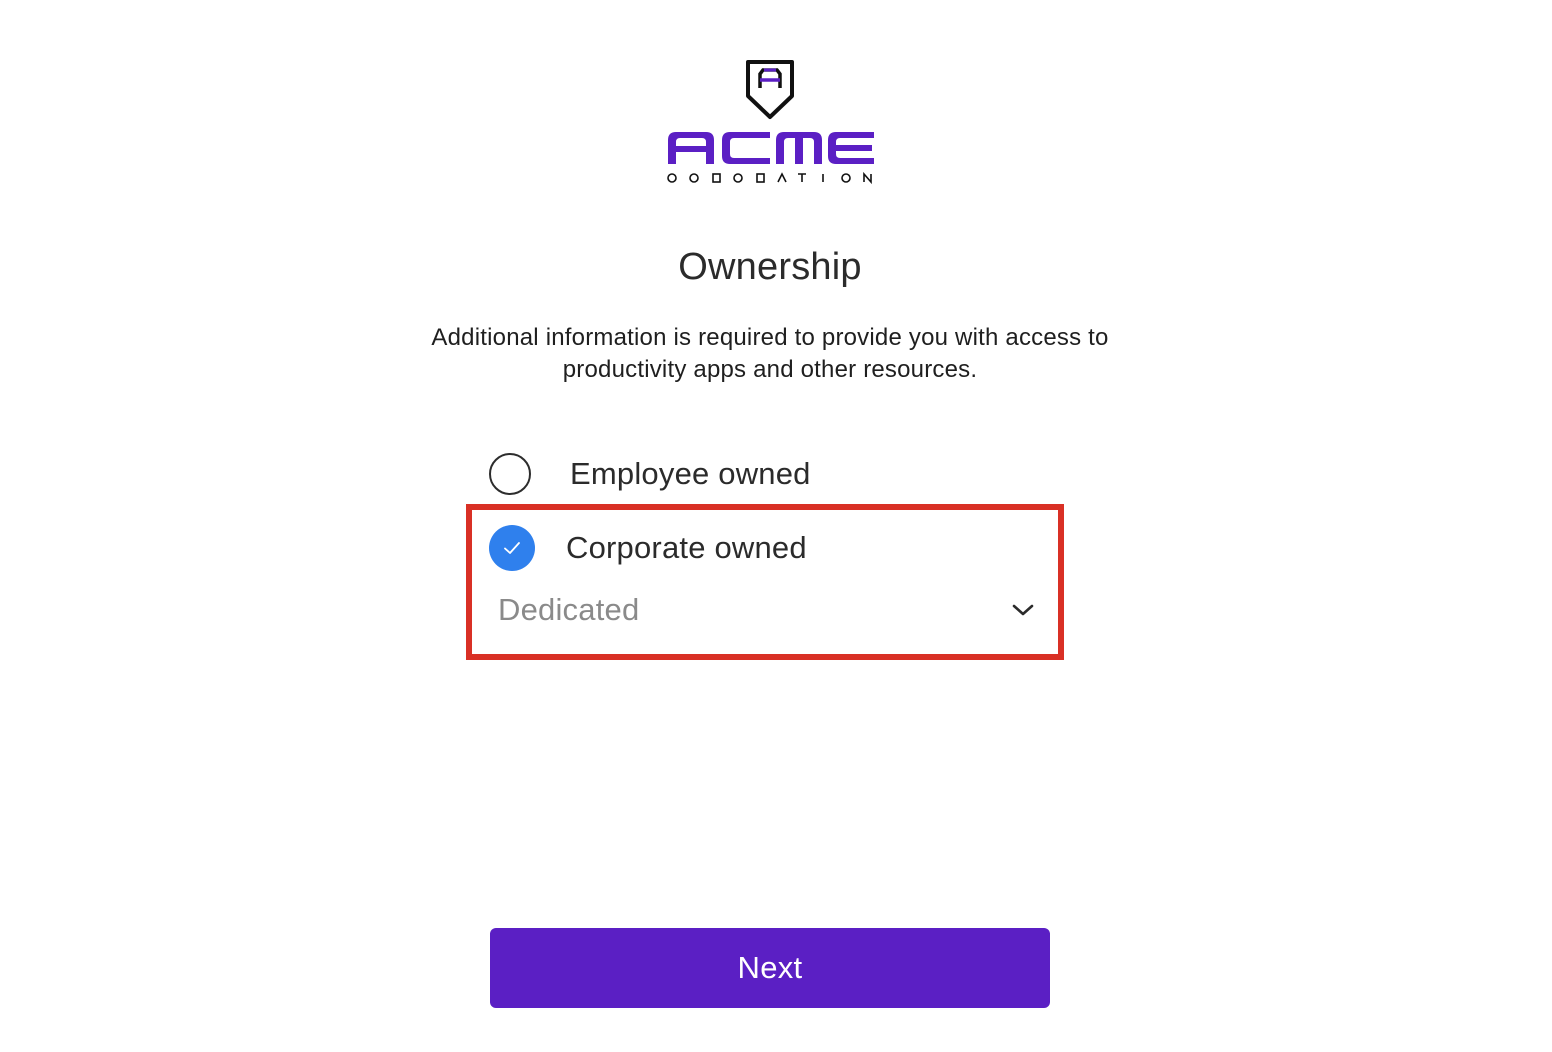  I want to click on employee-owned-radio, so click(510, 474).